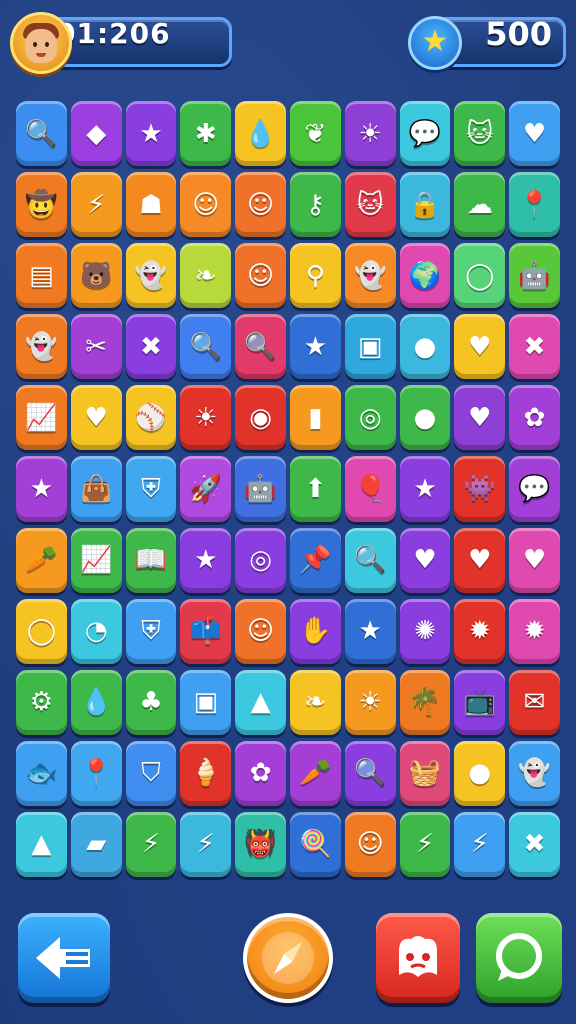 This screenshot has width=576, height=1024. Describe the element at coordinates (206, 489) in the screenshot. I see `tile: 🚀` at that location.